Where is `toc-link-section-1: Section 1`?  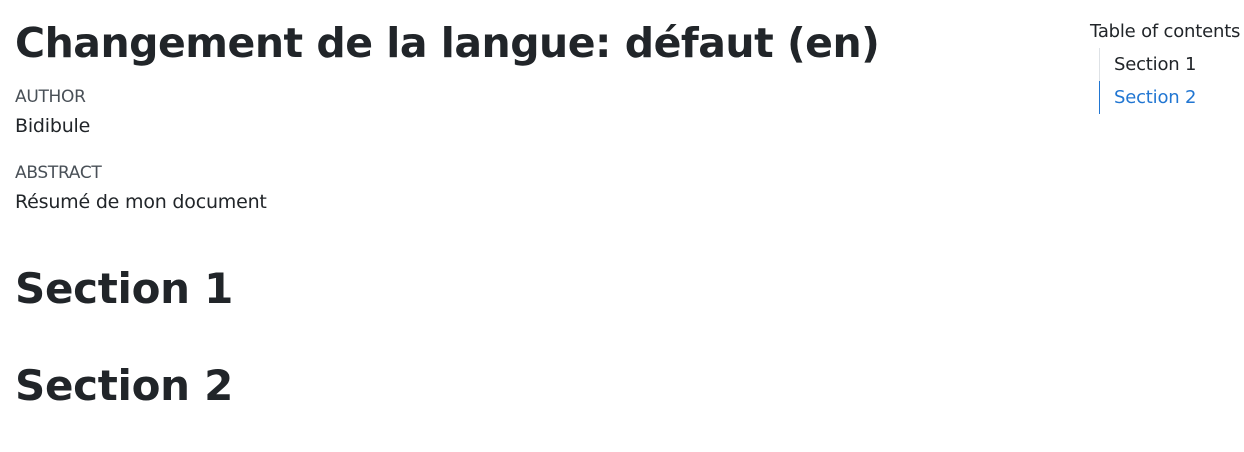 toc-link-section-1: Section 1 is located at coordinates (1147, 64).